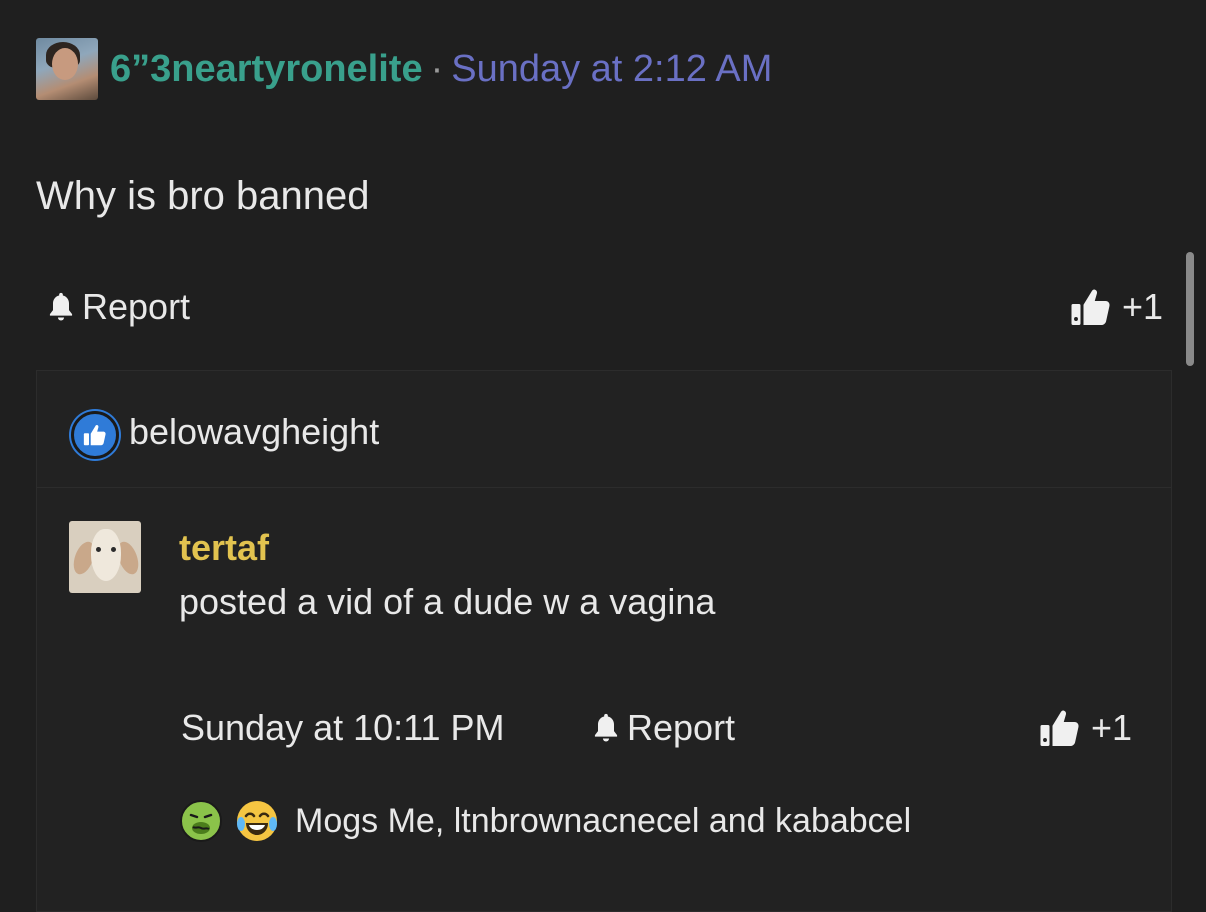 Image resolution: width=1206 pixels, height=912 pixels. I want to click on reply-timestamp: Sunday at 10:11 PM, so click(343, 728).